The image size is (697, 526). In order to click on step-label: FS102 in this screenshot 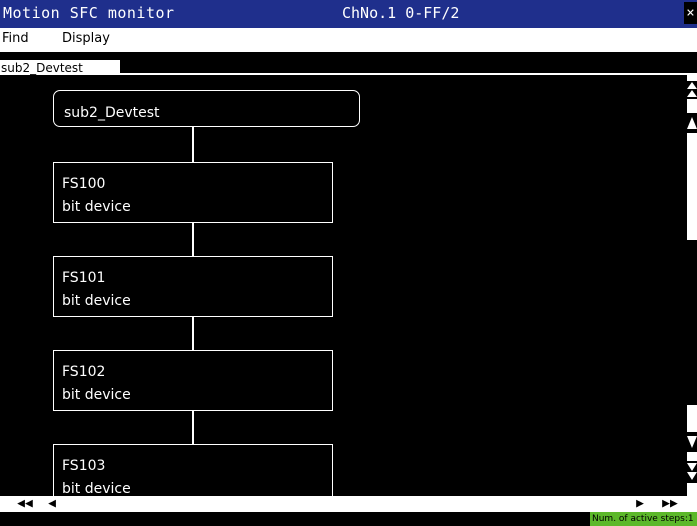, I will do `click(84, 372)`.